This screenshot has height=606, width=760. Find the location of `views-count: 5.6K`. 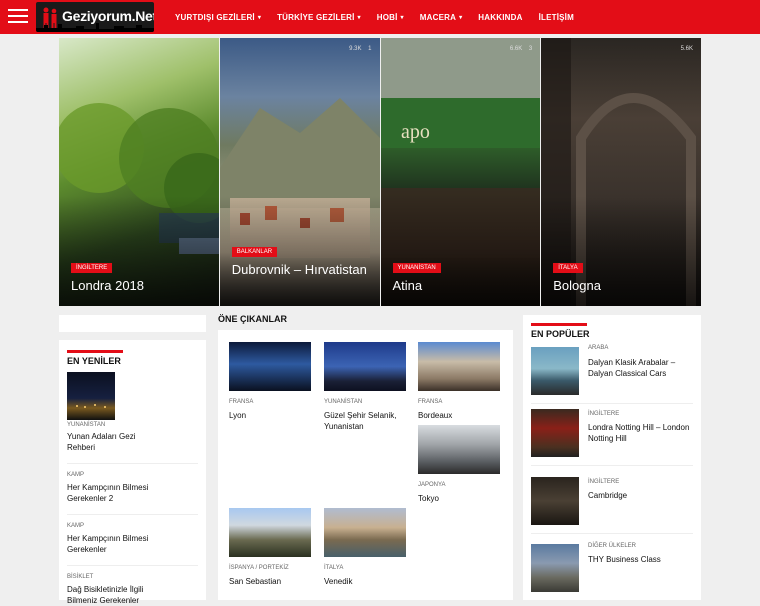

views-count: 5.6K is located at coordinates (686, 49).